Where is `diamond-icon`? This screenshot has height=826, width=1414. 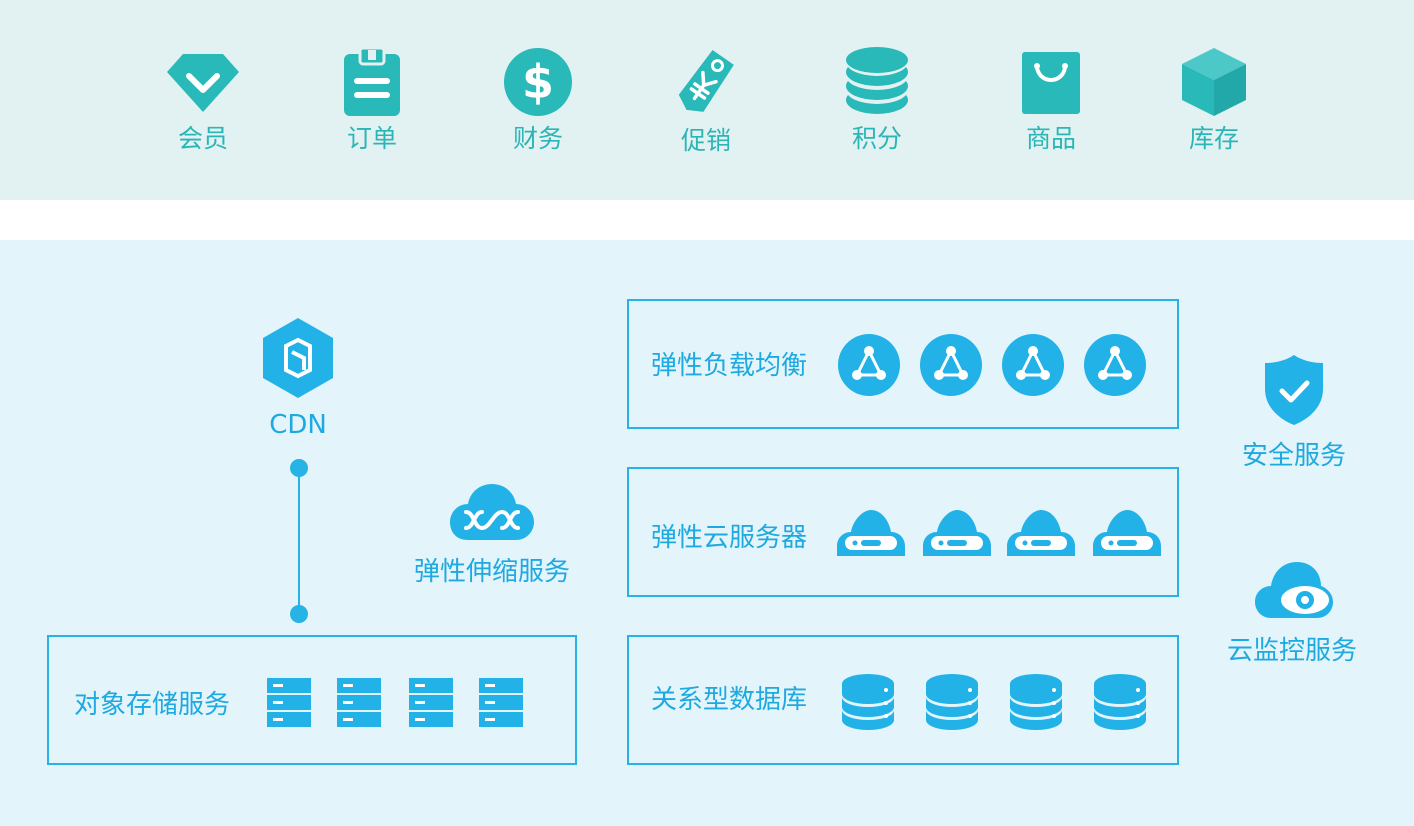 diamond-icon is located at coordinates (203, 83).